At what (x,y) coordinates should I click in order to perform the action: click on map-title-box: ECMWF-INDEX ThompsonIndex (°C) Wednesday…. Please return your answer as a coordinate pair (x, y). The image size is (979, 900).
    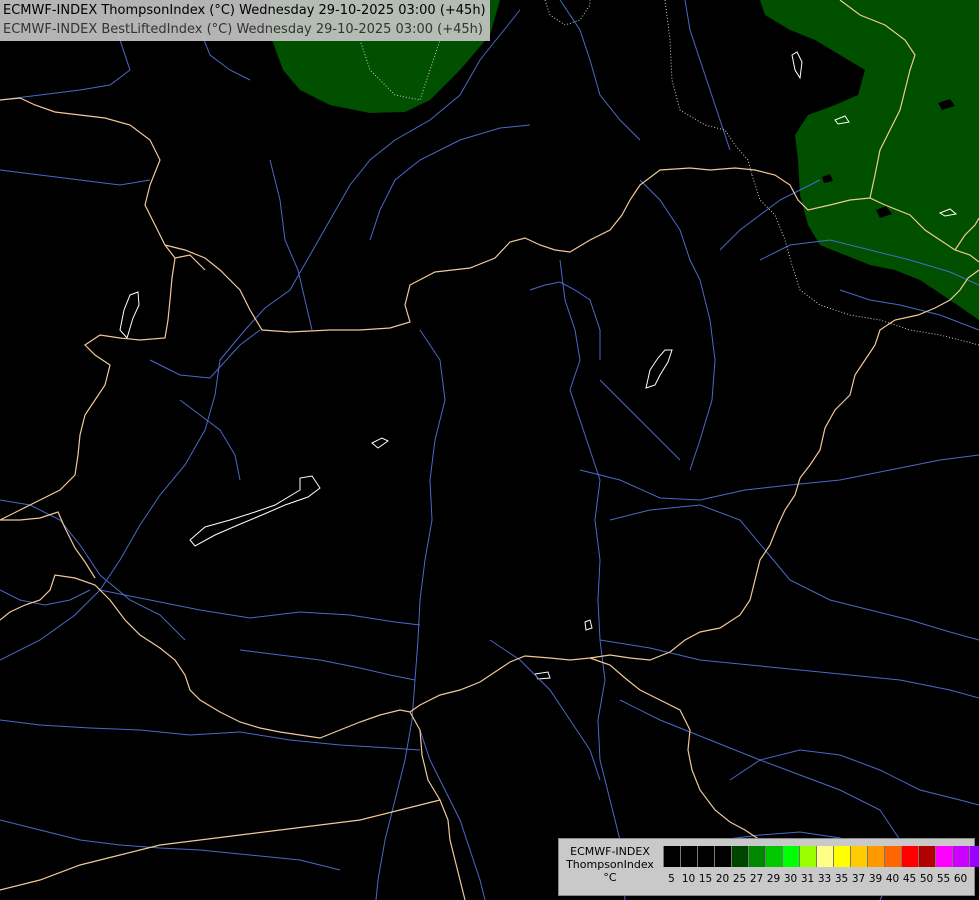
    Looking at the image, I should click on (245, 20).